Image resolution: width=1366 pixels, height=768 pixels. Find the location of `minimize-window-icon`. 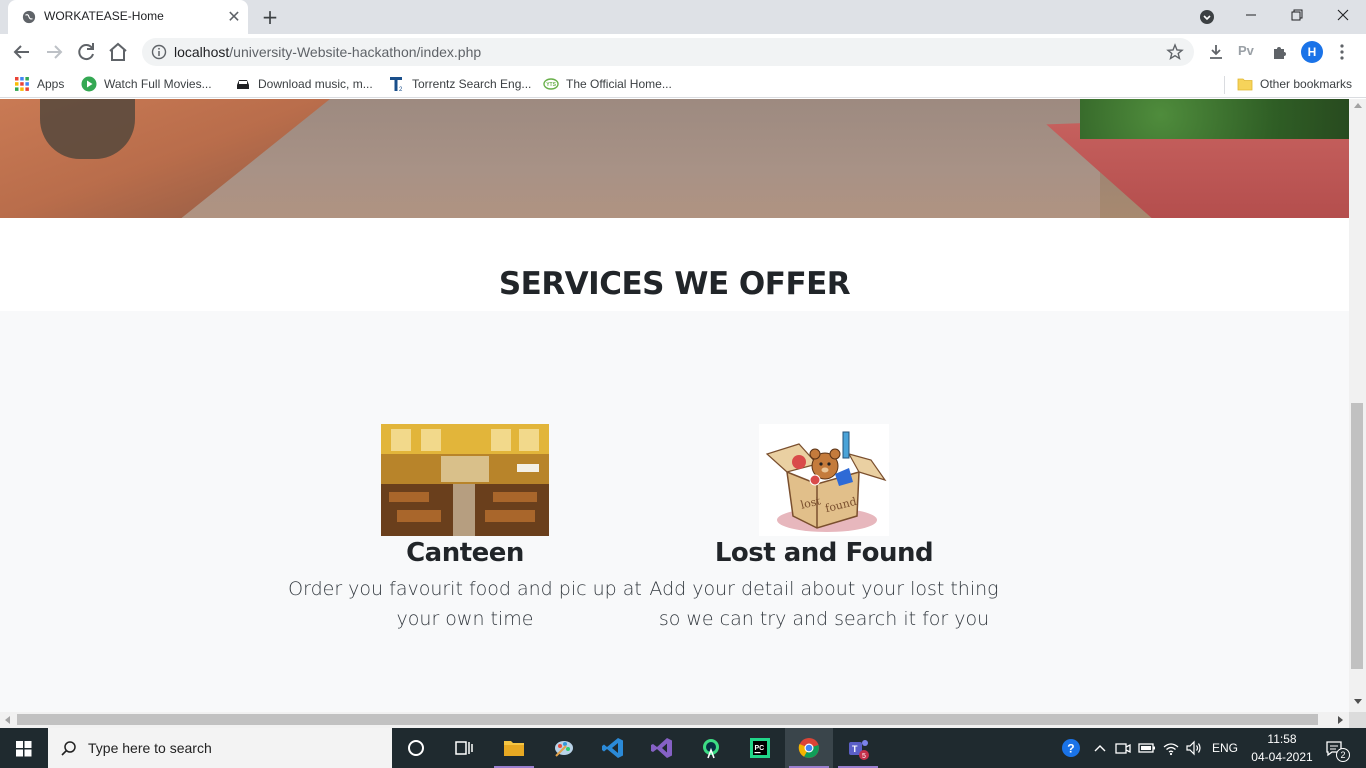

minimize-window-icon is located at coordinates (1251, 15).